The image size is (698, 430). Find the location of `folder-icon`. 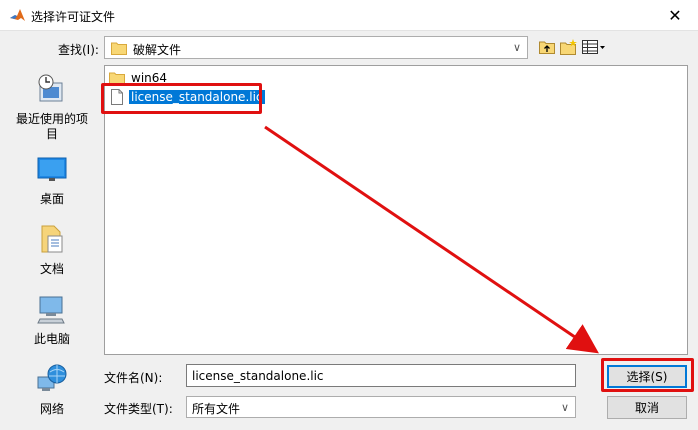

folder-icon is located at coordinates (119, 48).